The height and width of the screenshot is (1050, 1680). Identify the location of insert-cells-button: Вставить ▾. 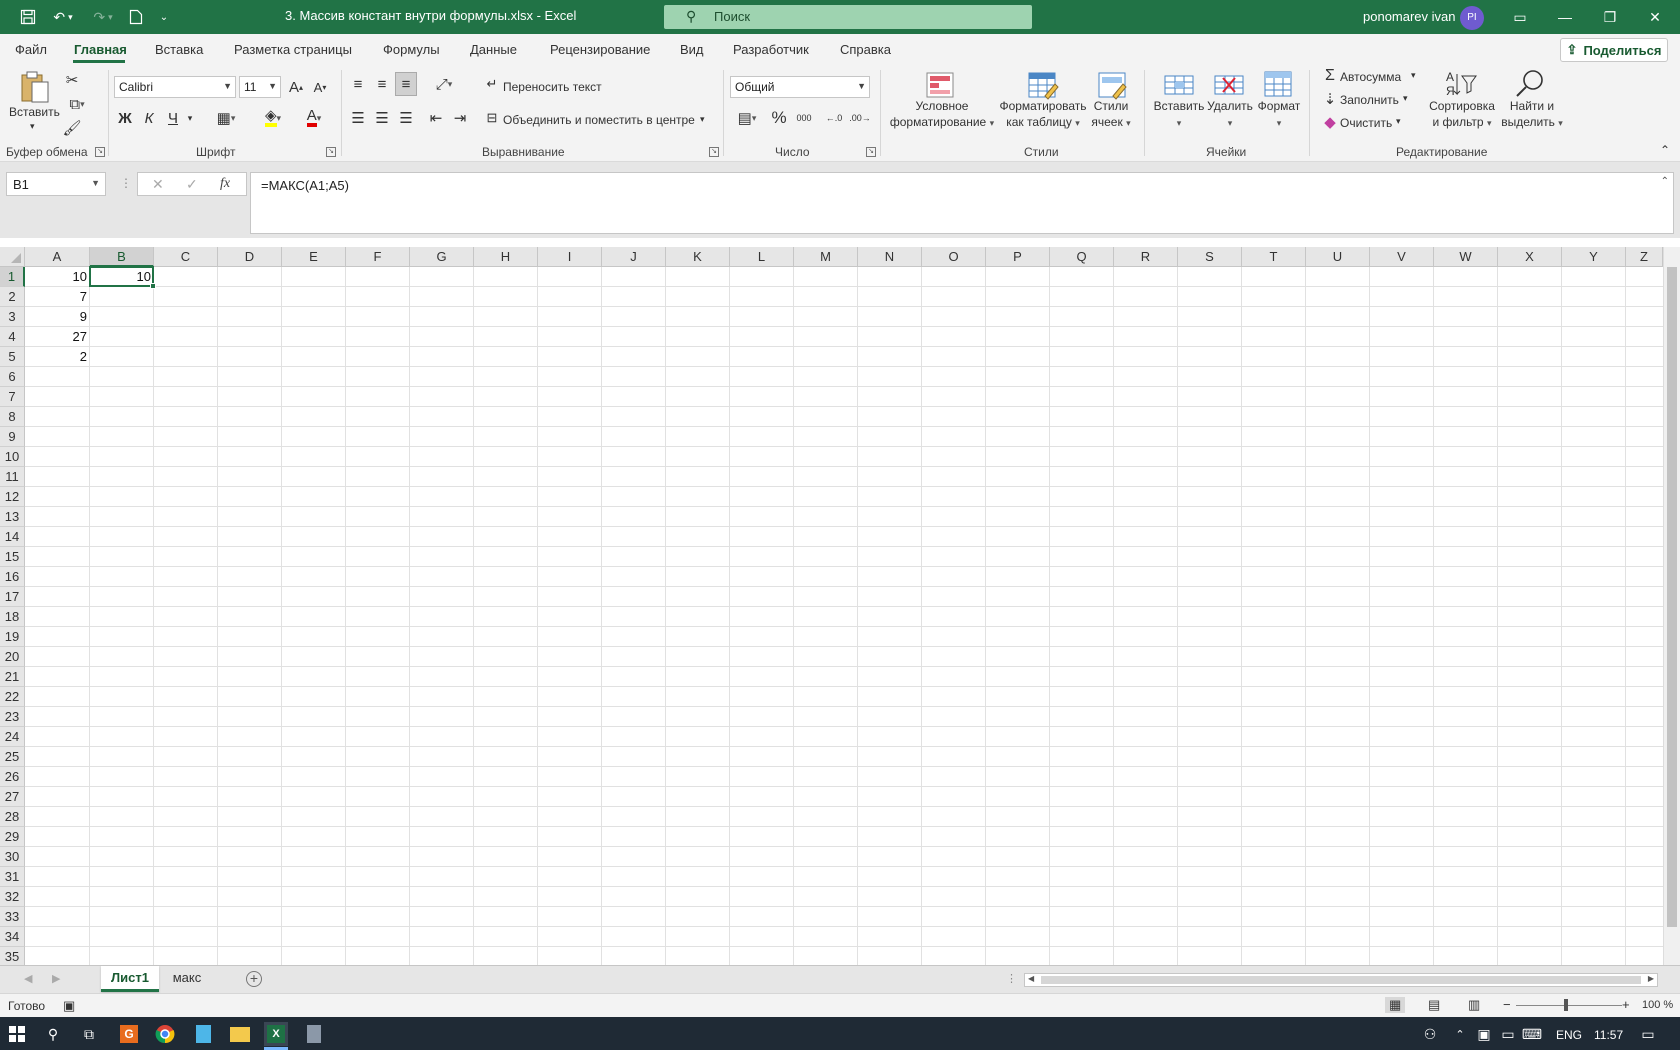
(1179, 114).